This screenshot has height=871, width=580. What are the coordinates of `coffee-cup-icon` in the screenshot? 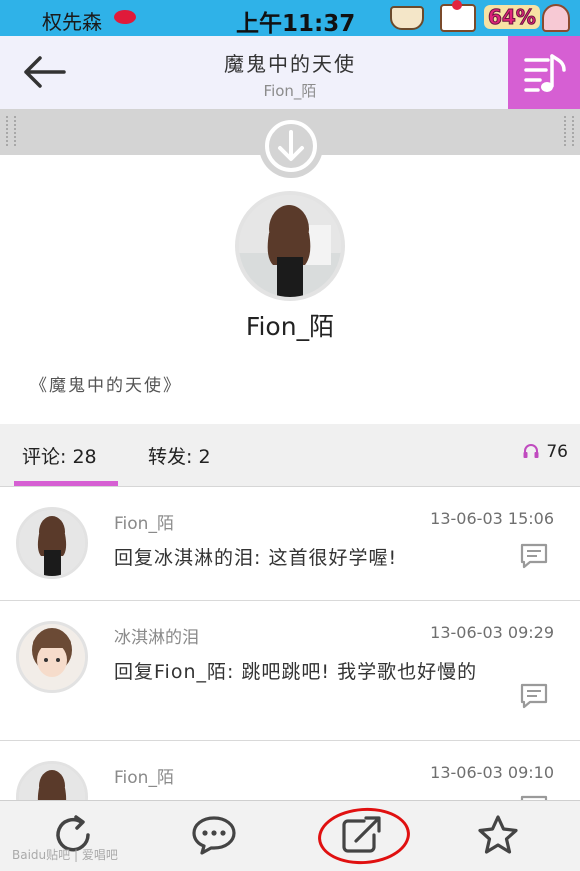 It's located at (407, 18).